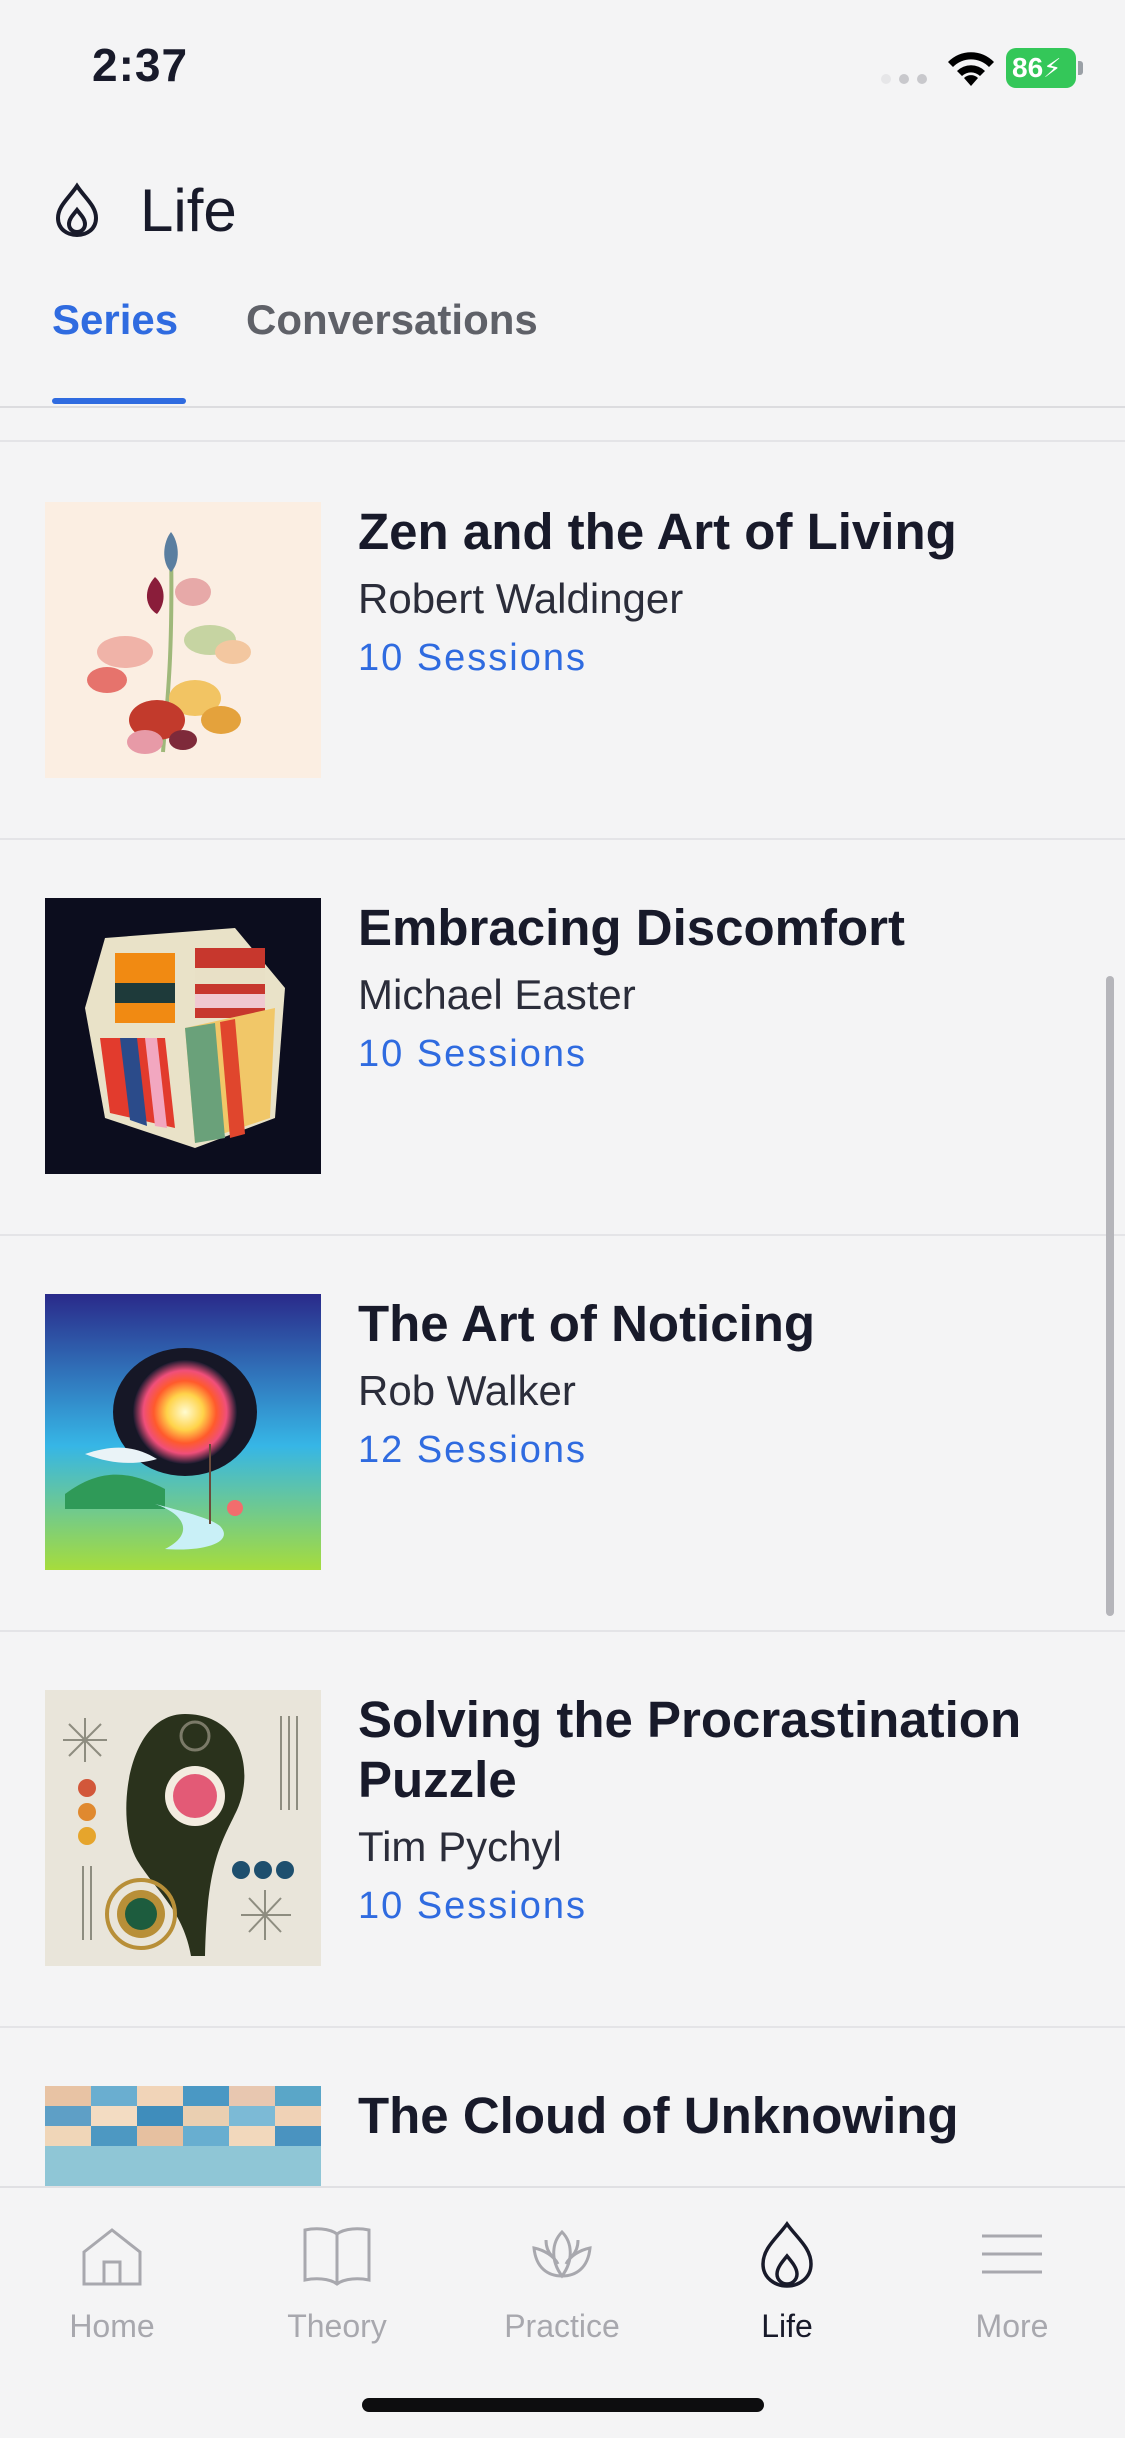  Describe the element at coordinates (904, 79) in the screenshot. I see `cellular-signal-icon` at that location.